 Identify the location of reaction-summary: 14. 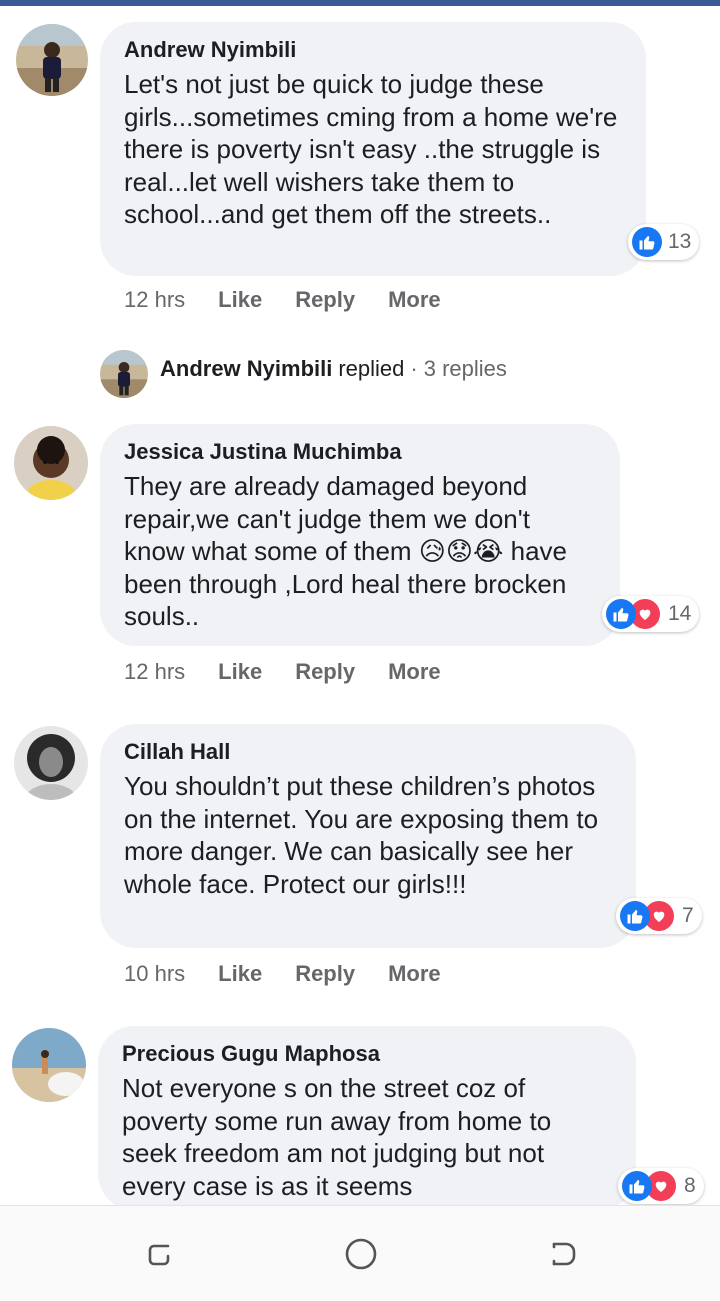
(651, 614).